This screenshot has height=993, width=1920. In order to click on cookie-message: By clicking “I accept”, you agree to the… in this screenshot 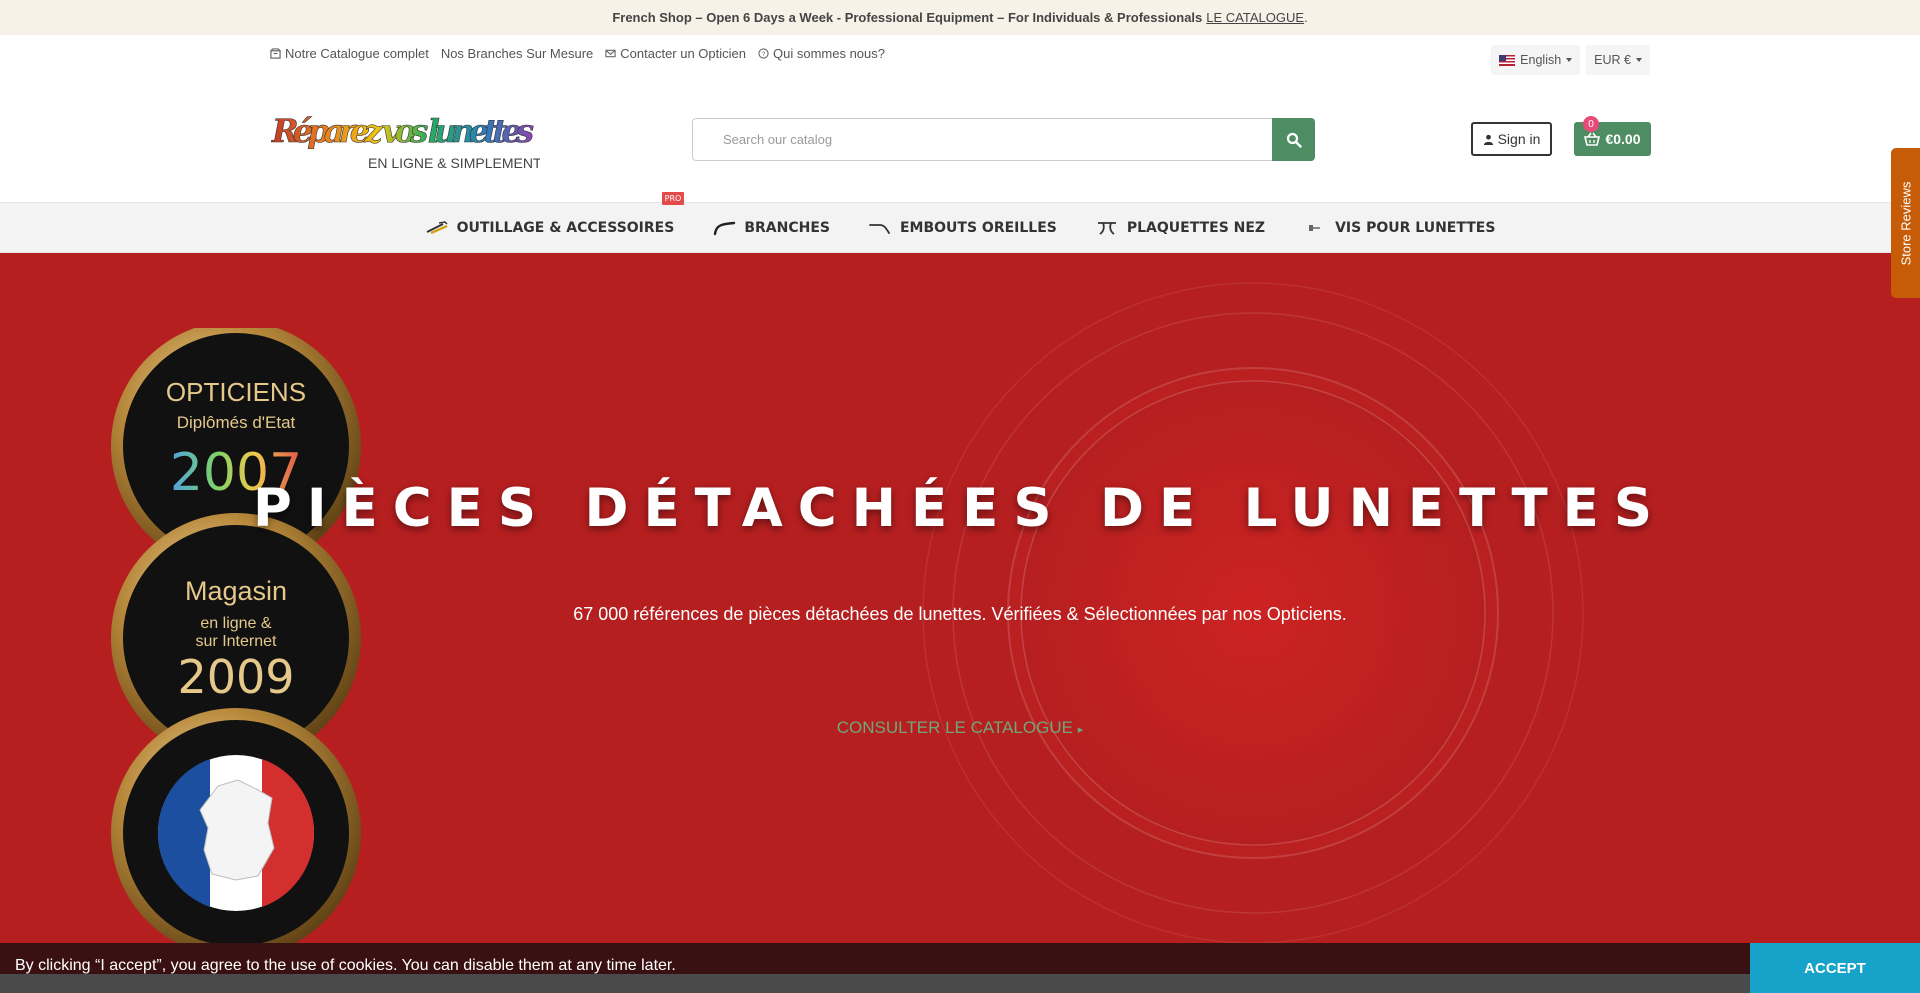, I will do `click(345, 965)`.